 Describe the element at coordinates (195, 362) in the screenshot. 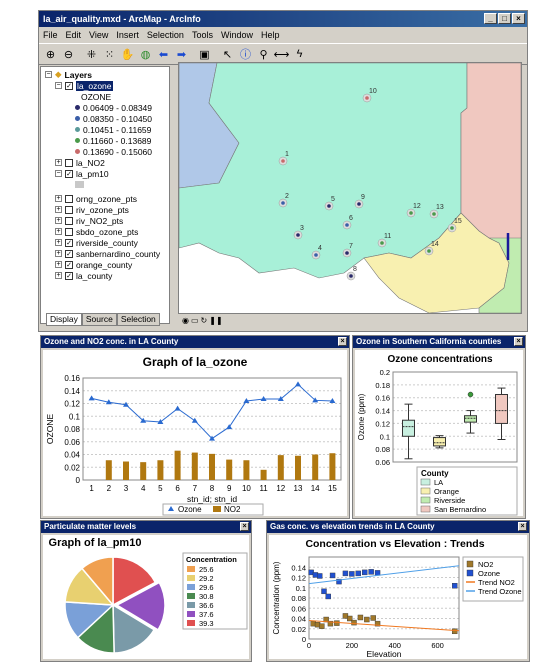

I see `chart-title: Graph of la_ozone` at that location.